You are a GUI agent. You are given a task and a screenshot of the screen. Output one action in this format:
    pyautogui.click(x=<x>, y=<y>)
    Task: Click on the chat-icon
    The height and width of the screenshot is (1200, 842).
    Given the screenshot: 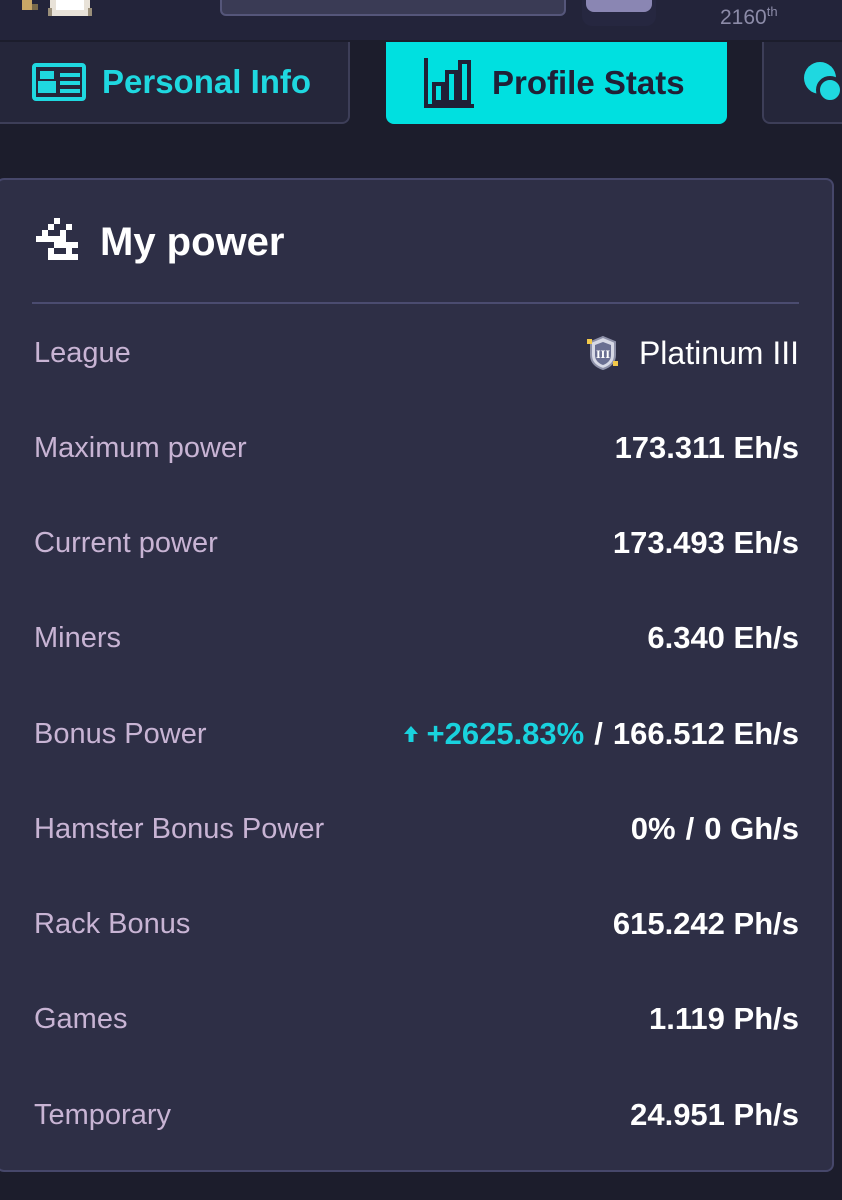 What is the action you would take?
    pyautogui.click(x=820, y=82)
    